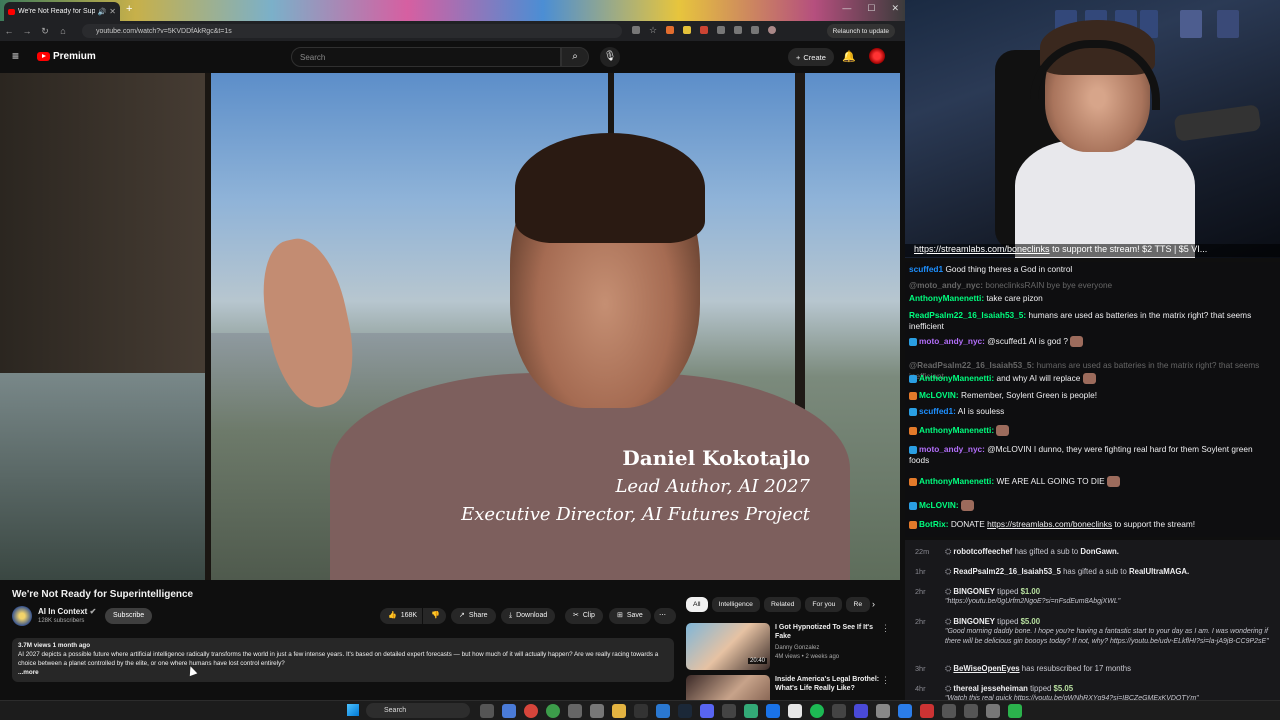 The height and width of the screenshot is (720, 1280). I want to click on audio-icon: 🔊, so click(102, 12).